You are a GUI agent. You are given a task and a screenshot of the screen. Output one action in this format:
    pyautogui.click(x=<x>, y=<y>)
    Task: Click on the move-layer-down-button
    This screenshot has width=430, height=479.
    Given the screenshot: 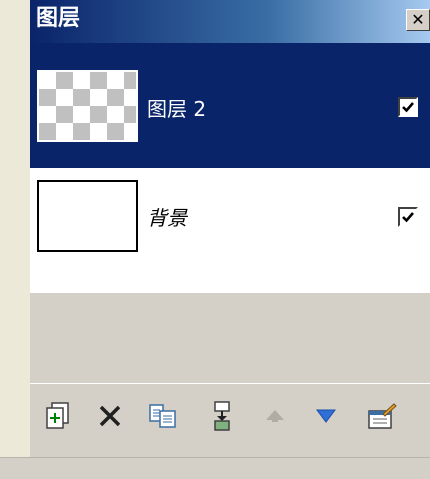 What is the action you would take?
    pyautogui.click(x=326, y=416)
    